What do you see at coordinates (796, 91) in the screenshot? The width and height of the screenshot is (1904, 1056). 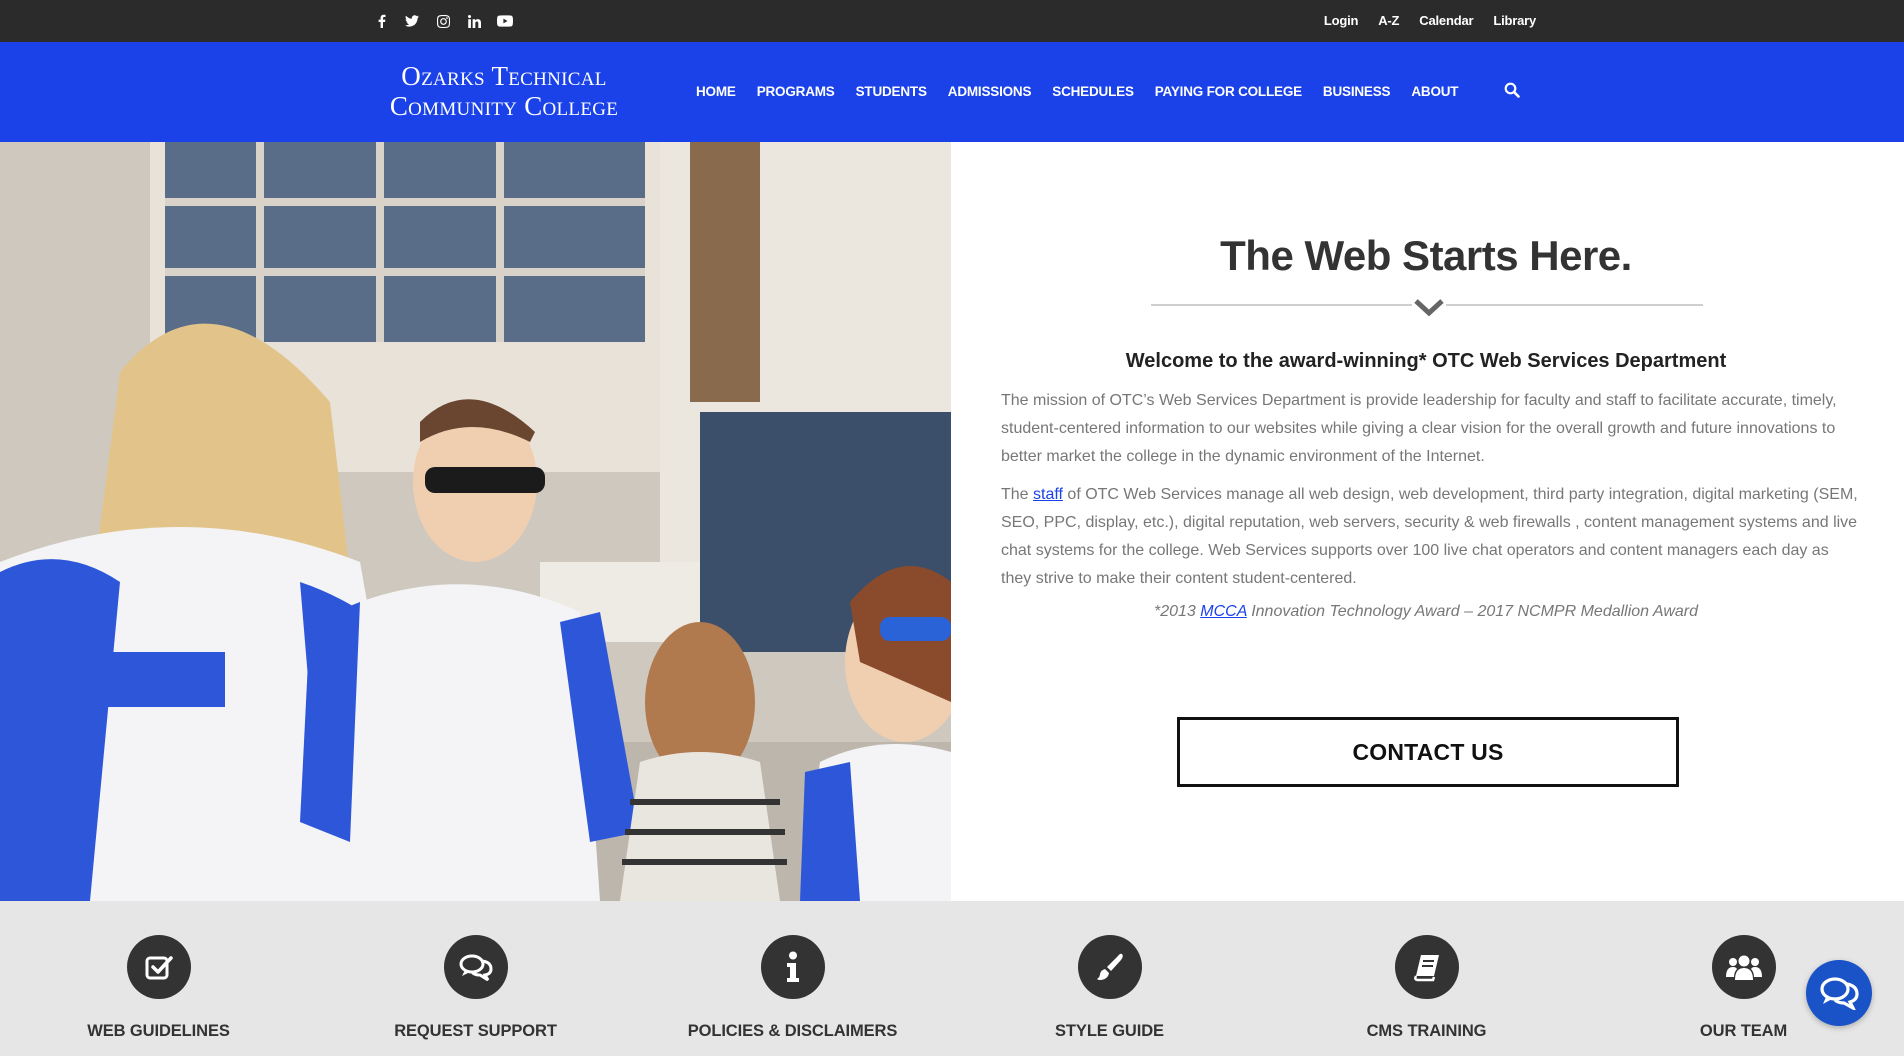 I see `nav-programs: PROGRAMS` at bounding box center [796, 91].